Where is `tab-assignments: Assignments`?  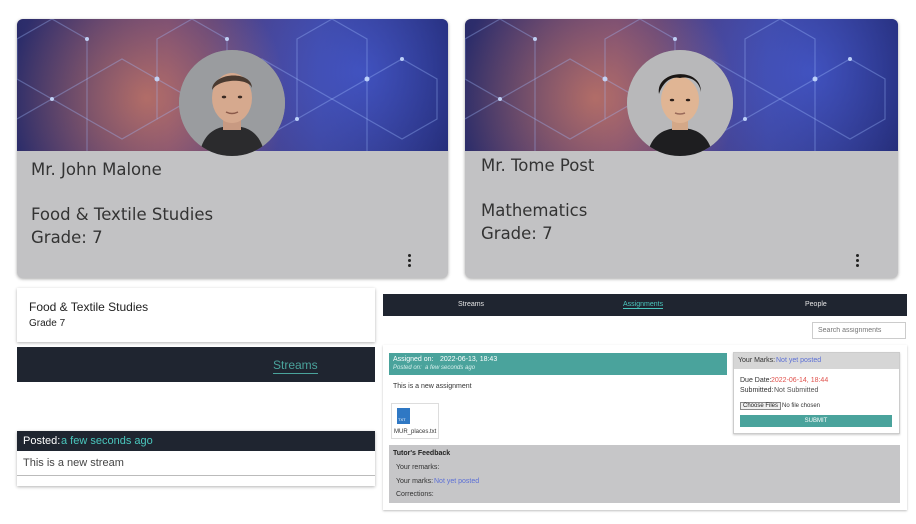 tab-assignments: Assignments is located at coordinates (643, 305).